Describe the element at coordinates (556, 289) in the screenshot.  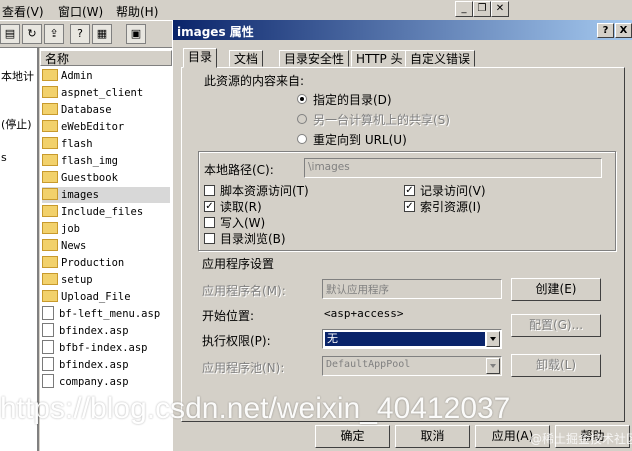
I see `create-button: 创建(E)` at that location.